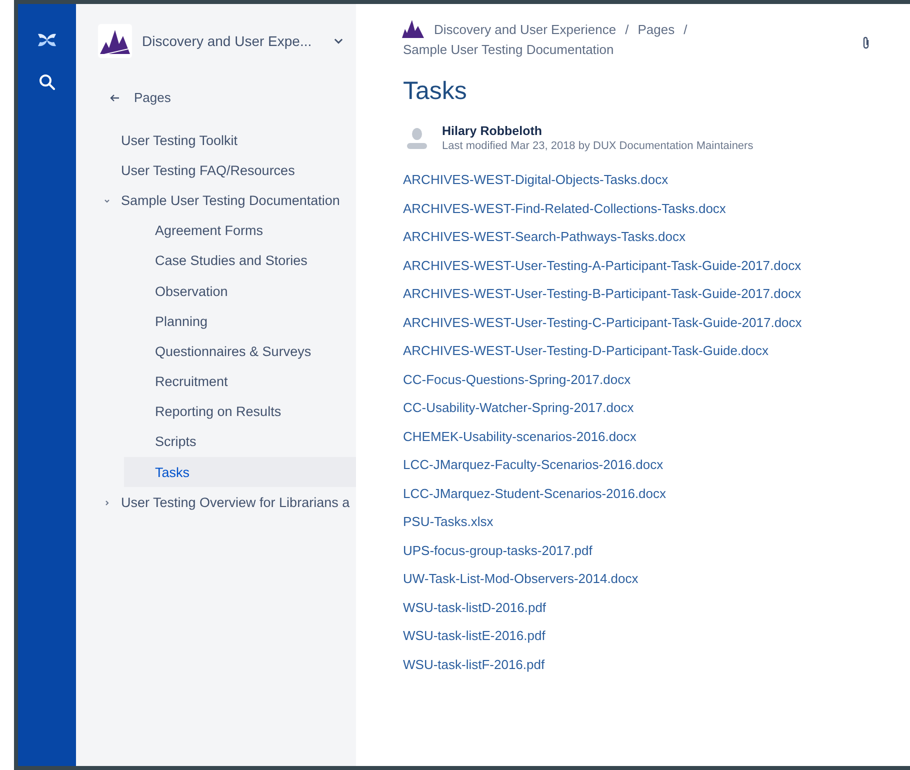 The width and height of the screenshot is (910, 770). What do you see at coordinates (656, 436) in the screenshot?
I see `attachment-link: CHEMEK-Usability-scenarios-2016.docx` at bounding box center [656, 436].